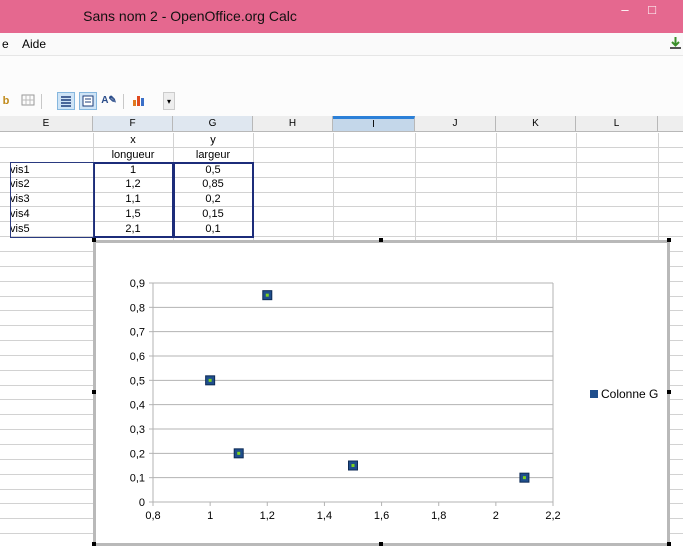 This screenshot has width=683, height=546. Describe the element at coordinates (629, 394) in the screenshot. I see `legend-label: Colonne G` at that location.